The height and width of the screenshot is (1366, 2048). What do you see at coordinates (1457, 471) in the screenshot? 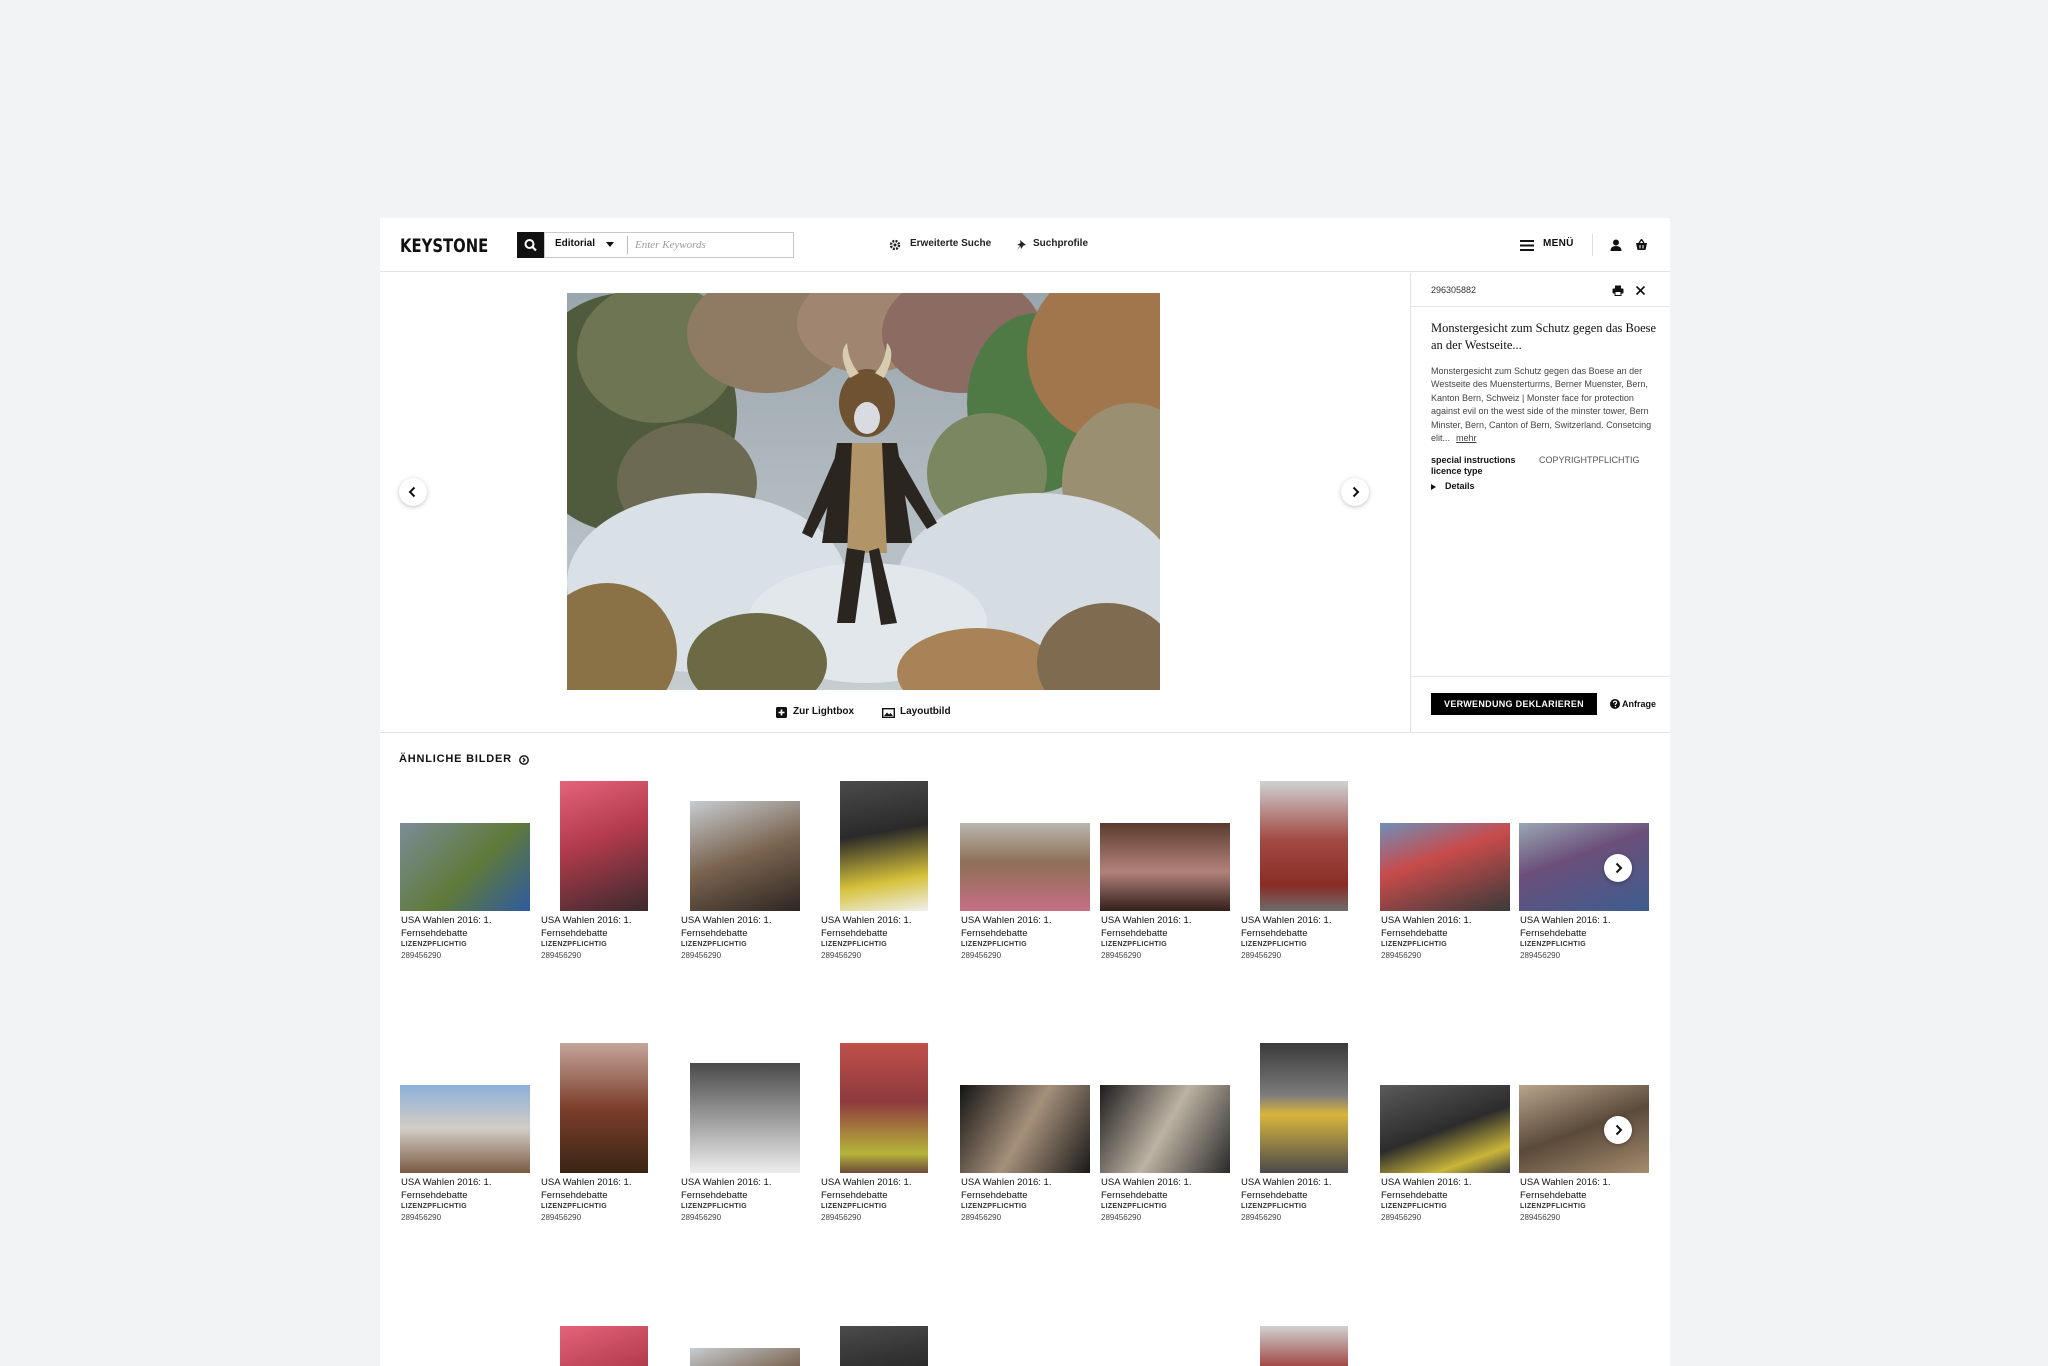
I see `licence-type-label: licence type` at bounding box center [1457, 471].